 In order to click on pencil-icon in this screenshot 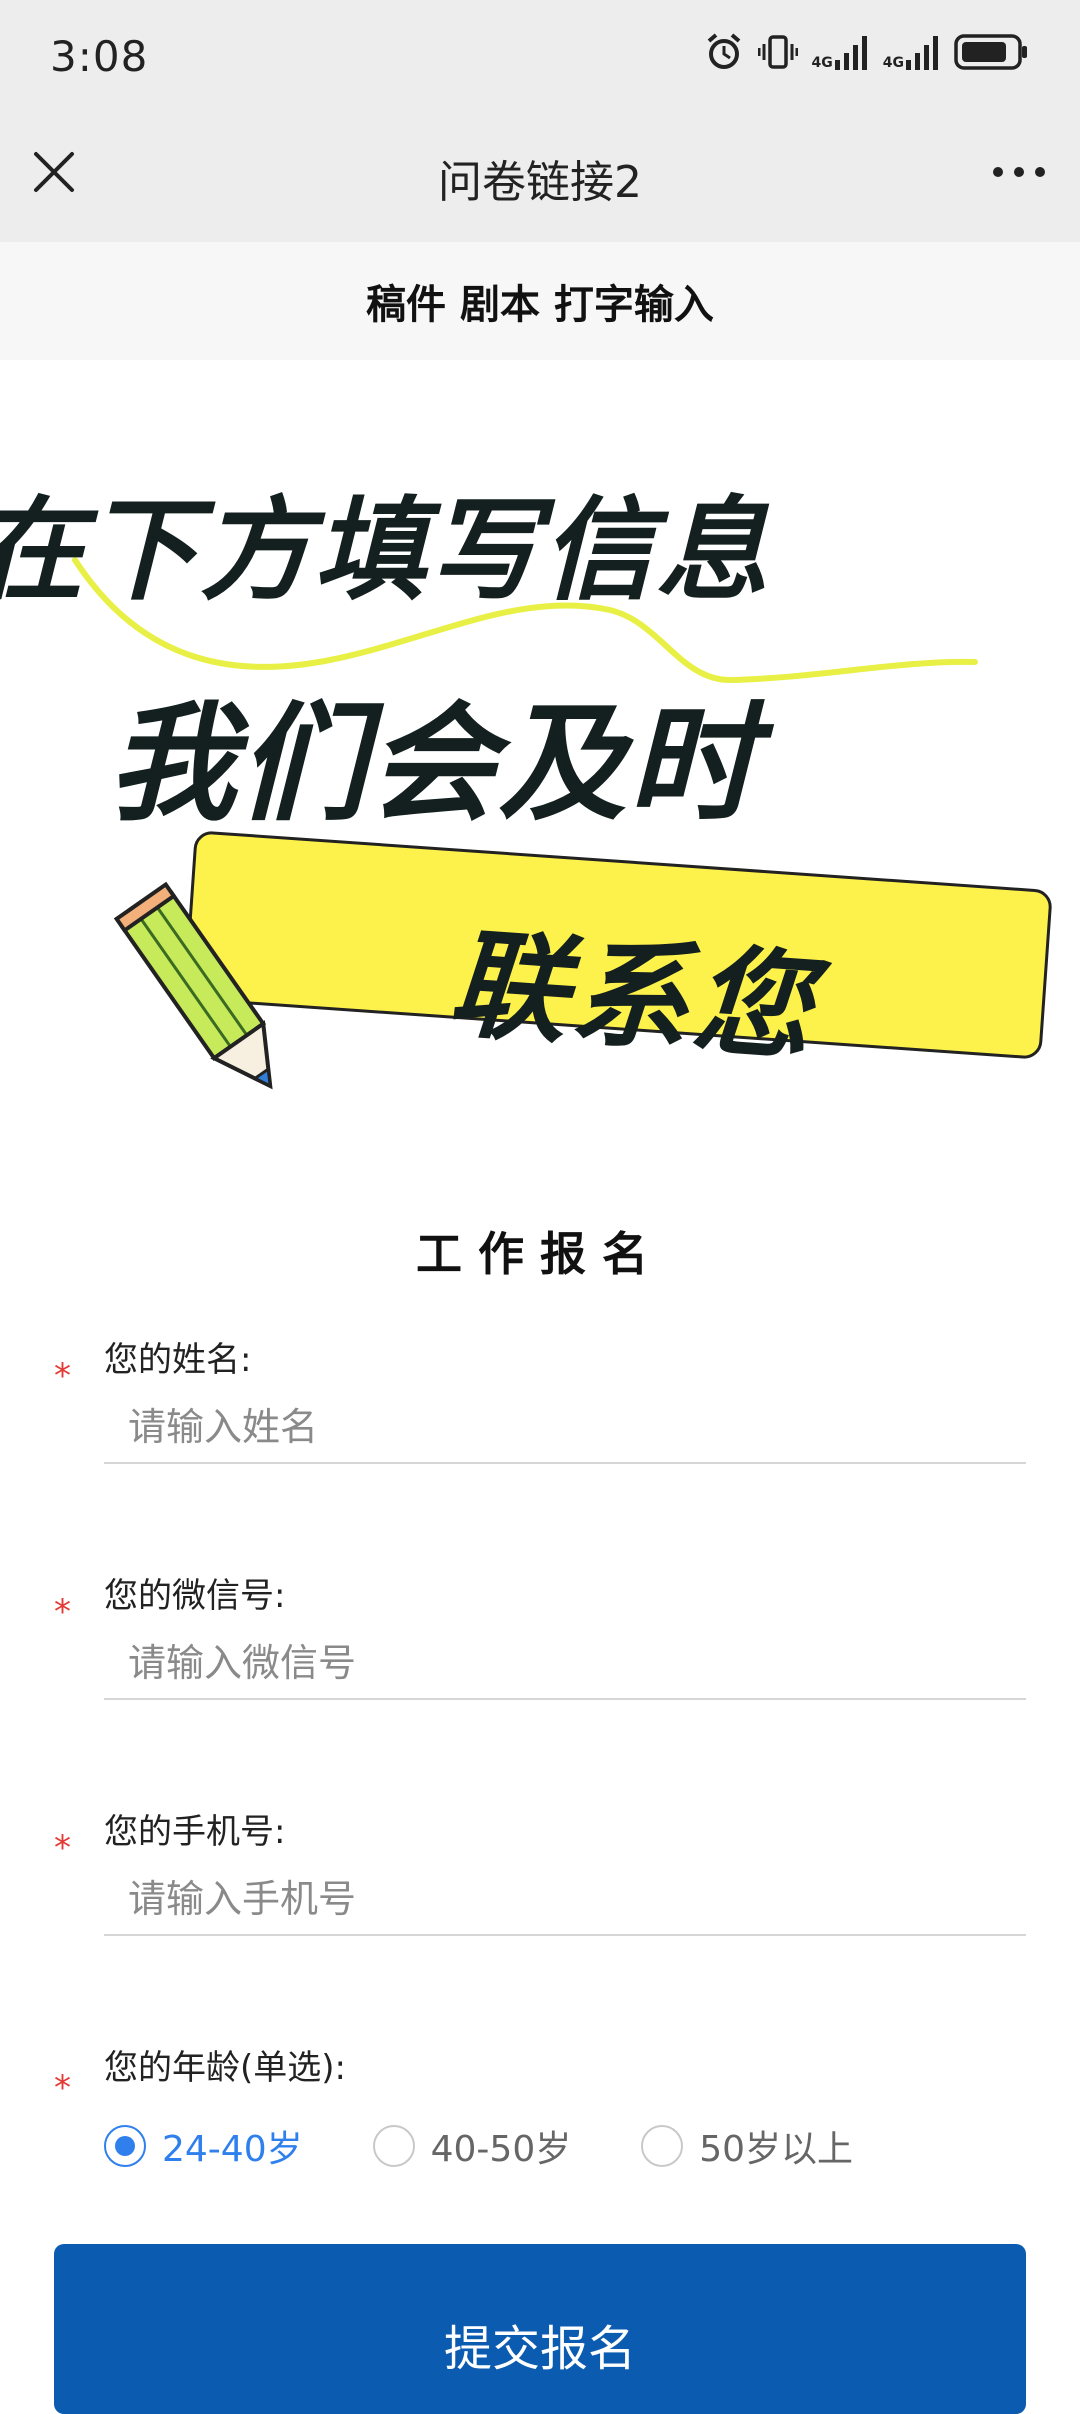, I will do `click(193, 985)`.